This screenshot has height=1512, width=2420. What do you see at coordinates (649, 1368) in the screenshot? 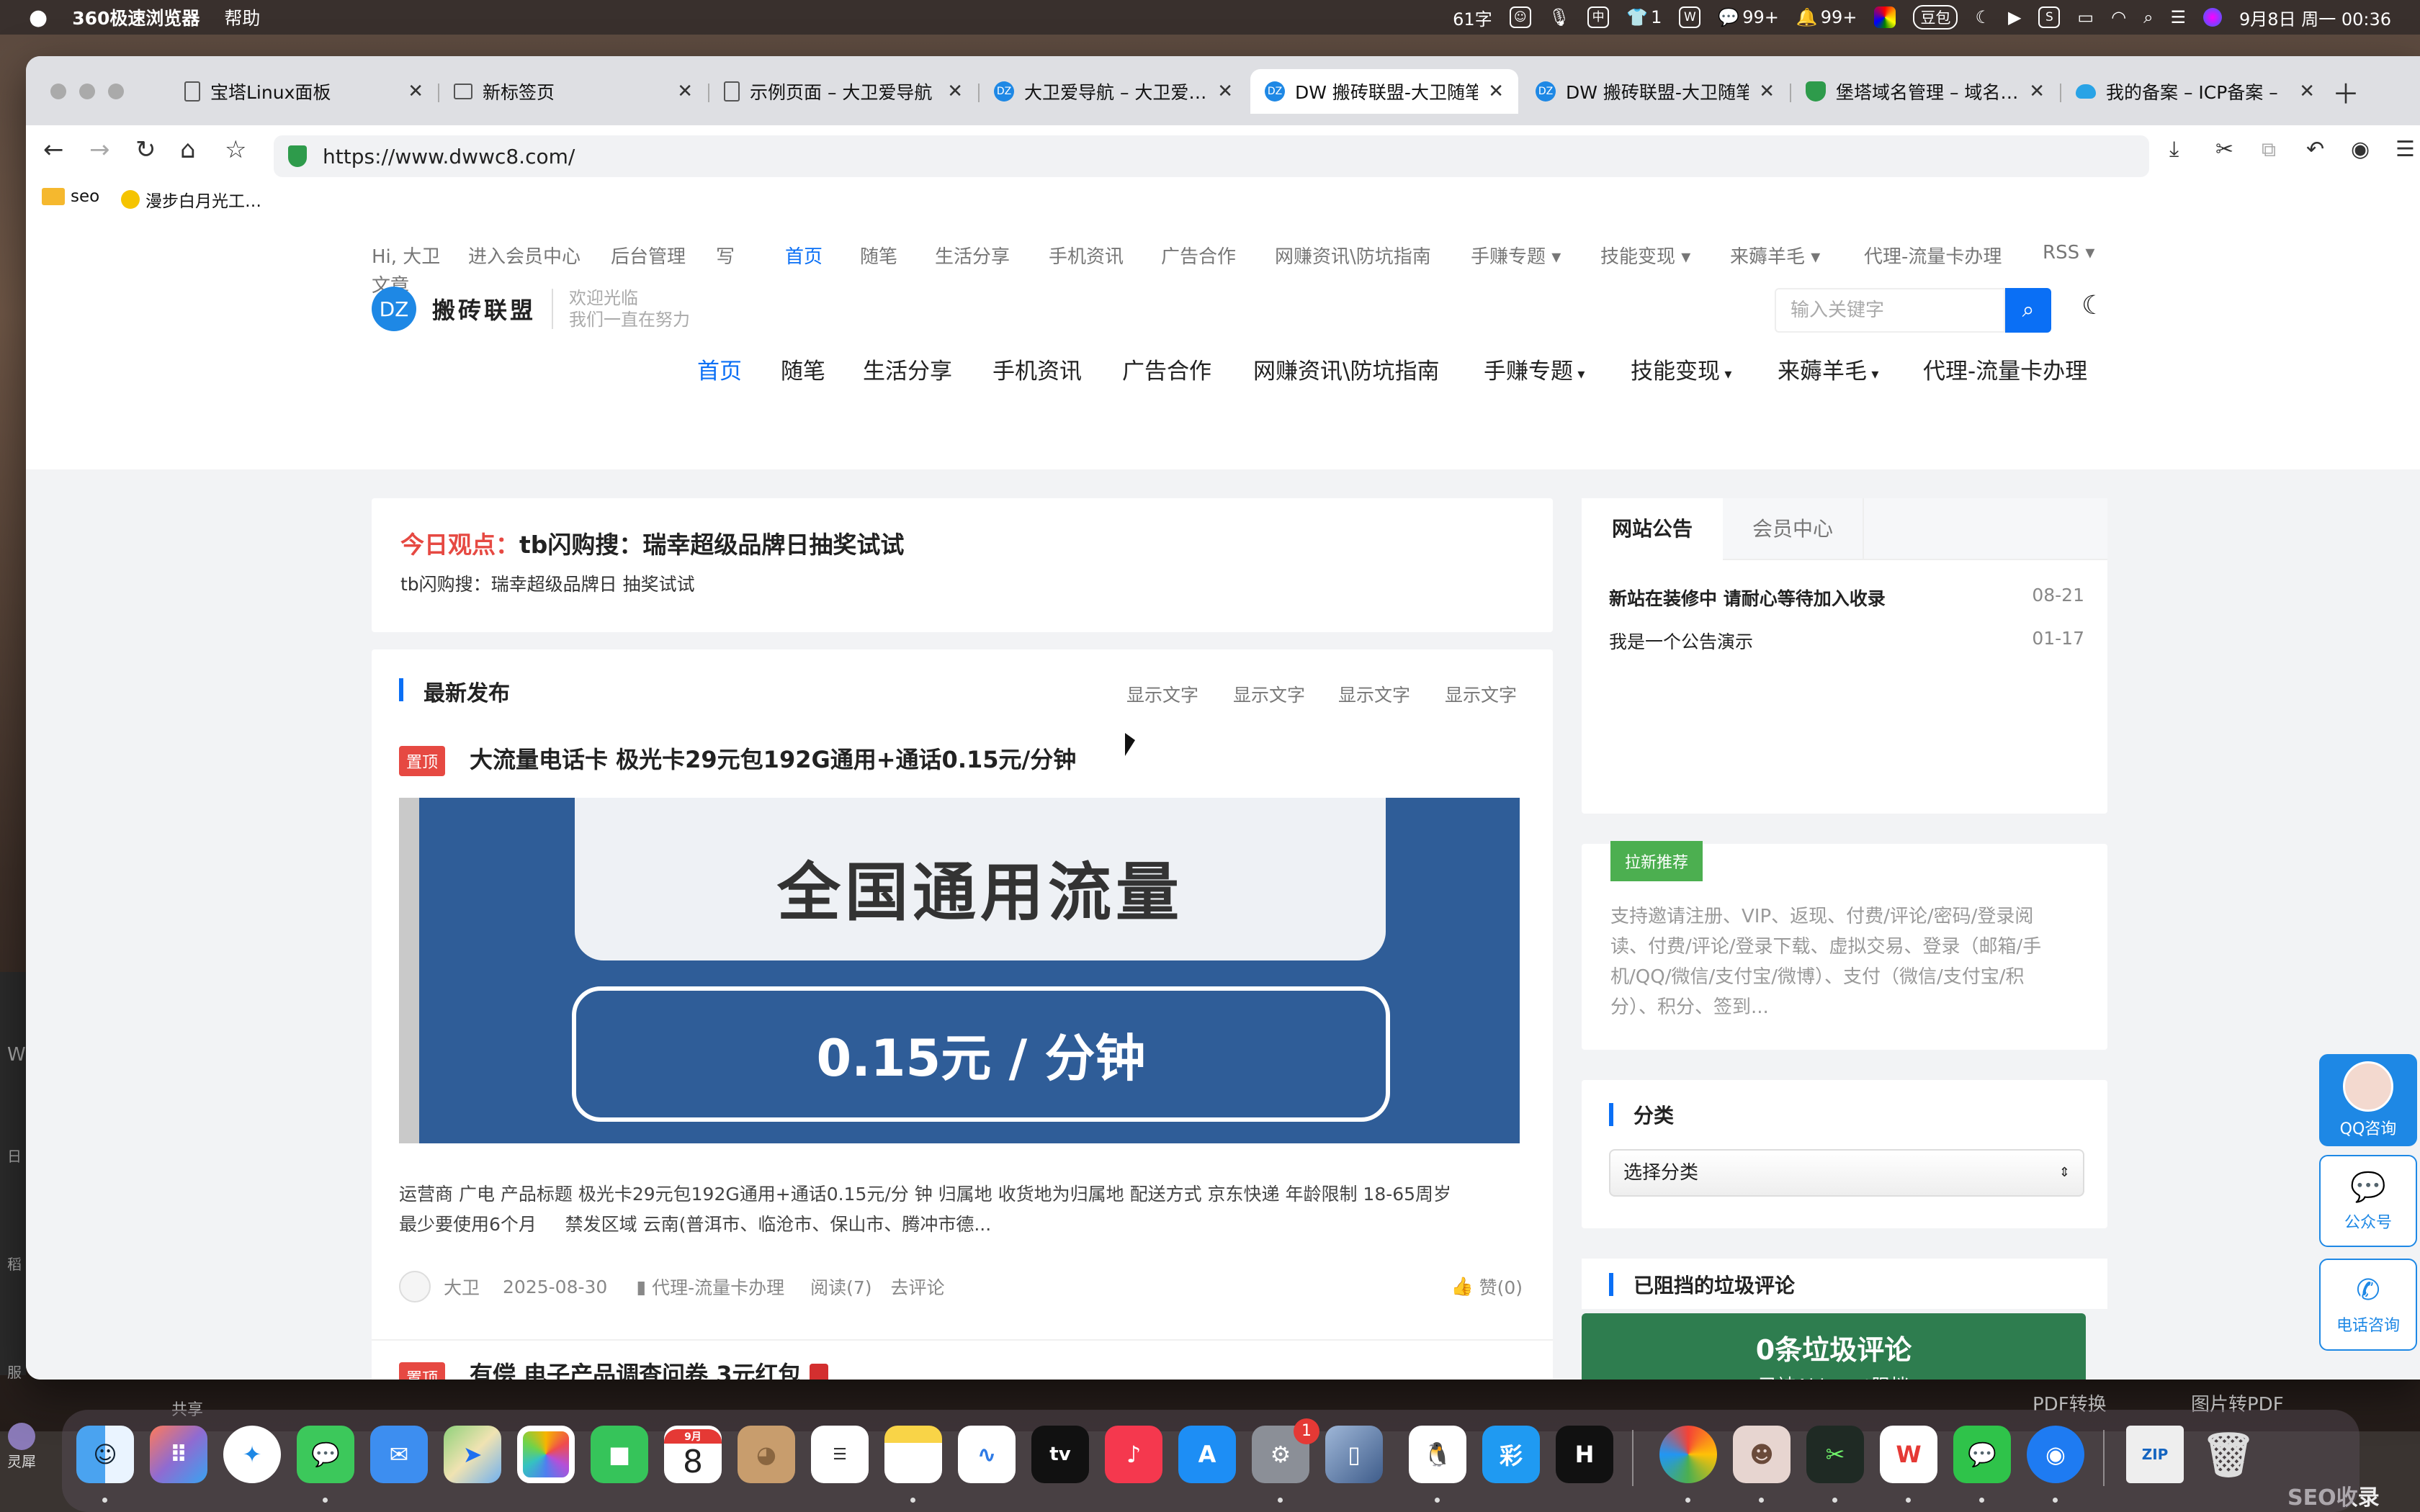
I see `post-title: 有偿 电子产品调查问卷 3元红包` at bounding box center [649, 1368].